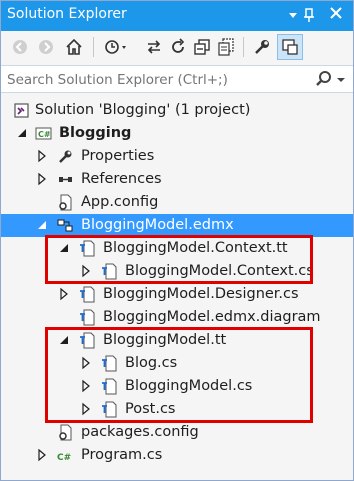 The image size is (354, 481). What do you see at coordinates (116, 47) in the screenshot?
I see `history-icon` at bounding box center [116, 47].